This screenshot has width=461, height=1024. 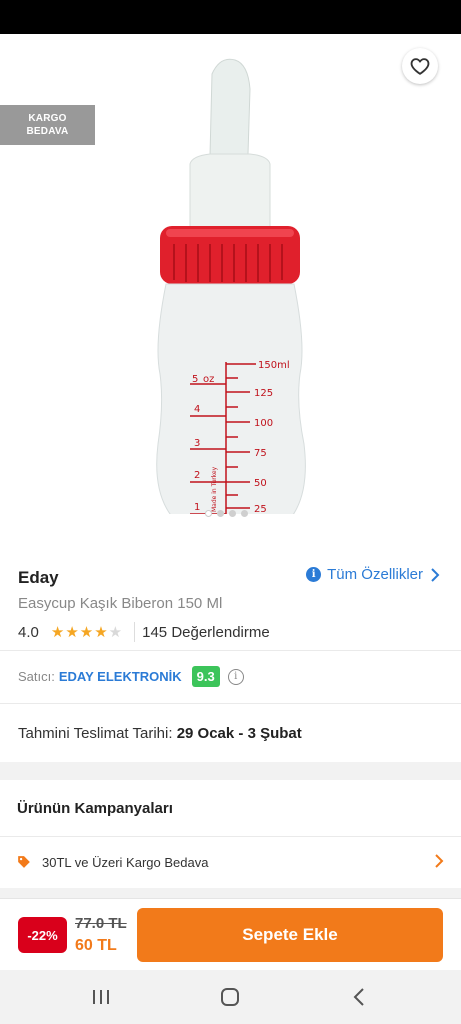 What do you see at coordinates (206, 632) in the screenshot?
I see `review-count-link: 145 Değerlendirme` at bounding box center [206, 632].